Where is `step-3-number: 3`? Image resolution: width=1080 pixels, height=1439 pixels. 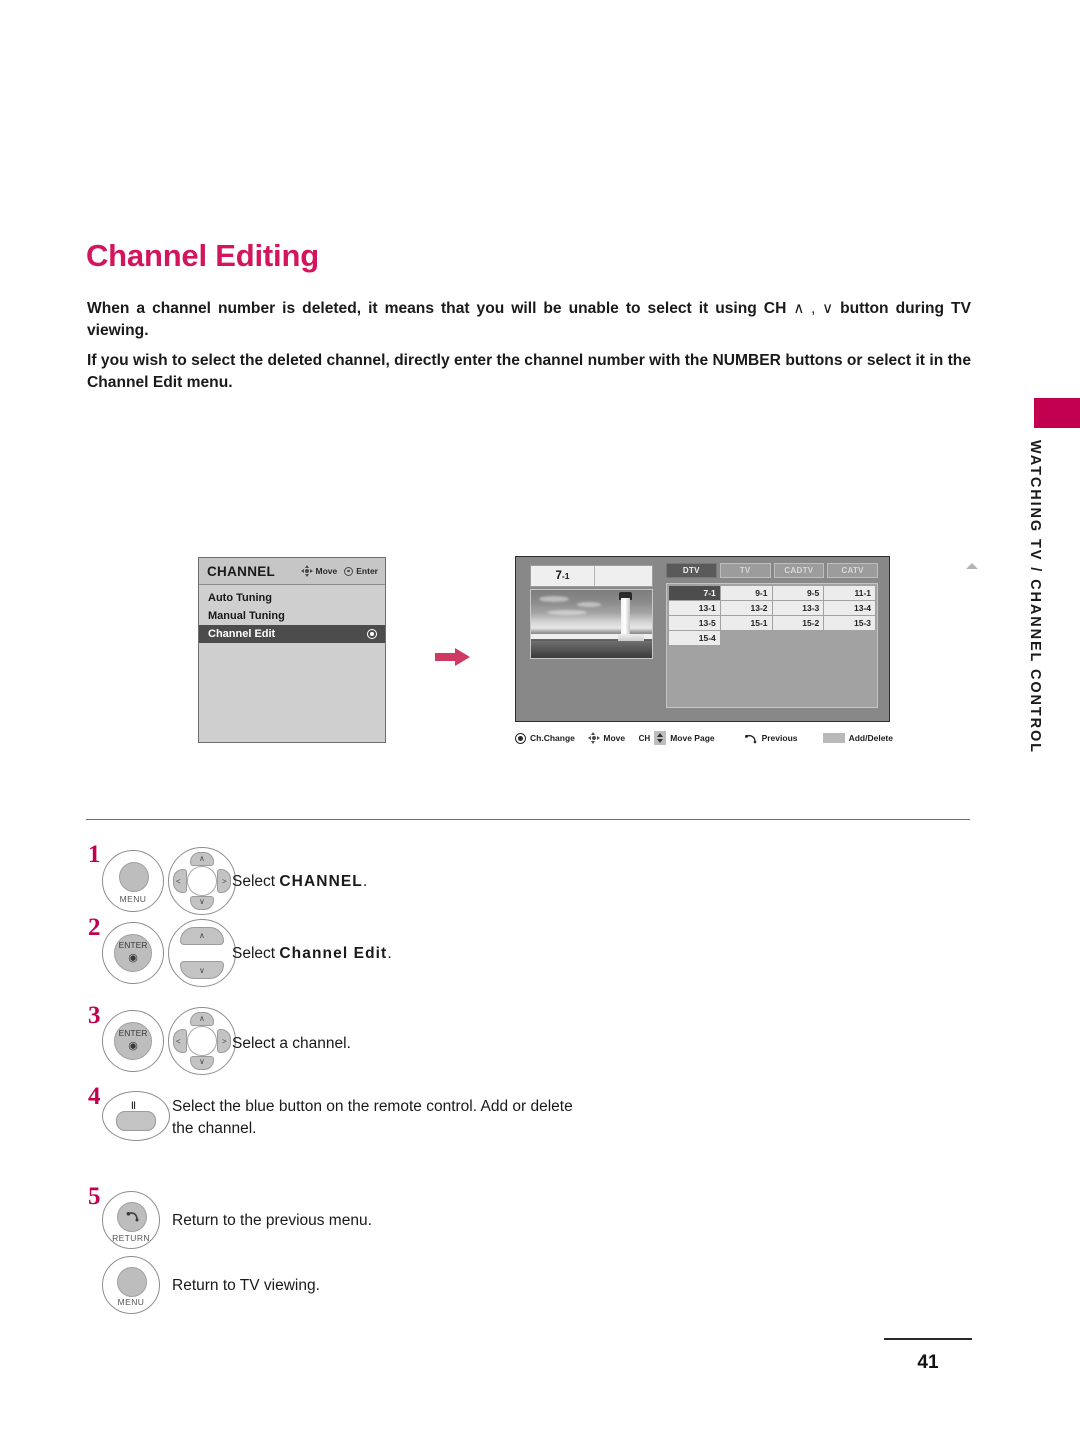
step-3-number: 3 is located at coordinates (94, 1015).